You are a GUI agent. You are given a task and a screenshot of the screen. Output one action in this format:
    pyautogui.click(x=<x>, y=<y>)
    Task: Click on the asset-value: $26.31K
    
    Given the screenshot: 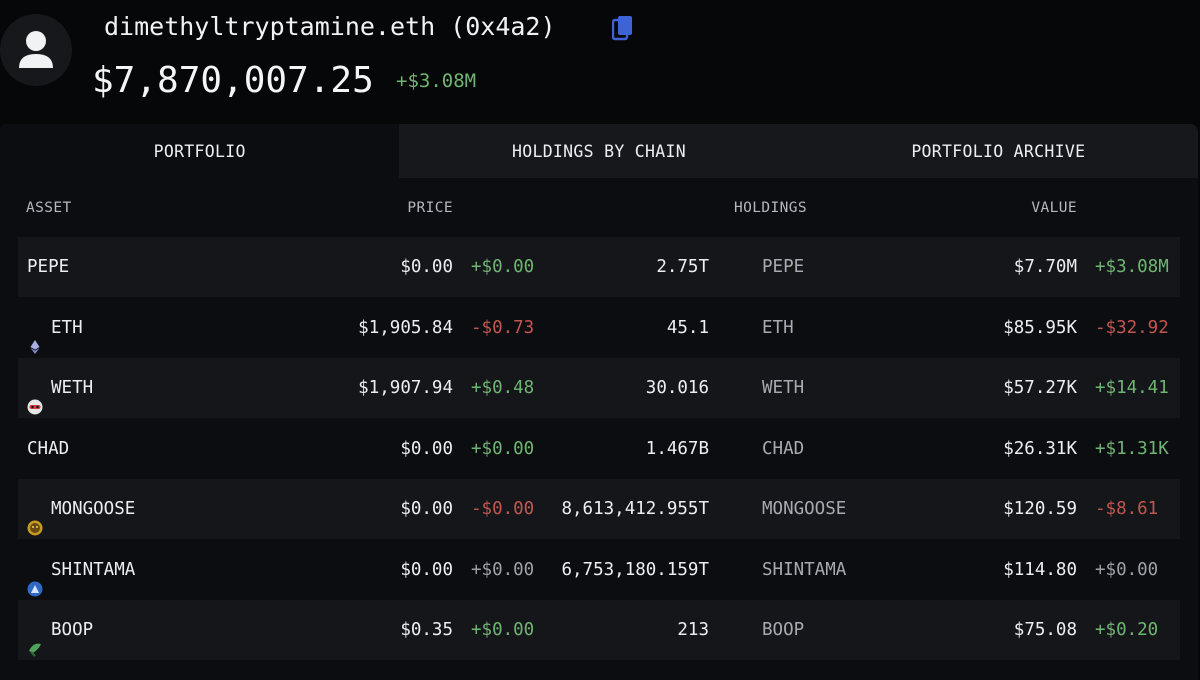 What is the action you would take?
    pyautogui.click(x=1040, y=448)
    